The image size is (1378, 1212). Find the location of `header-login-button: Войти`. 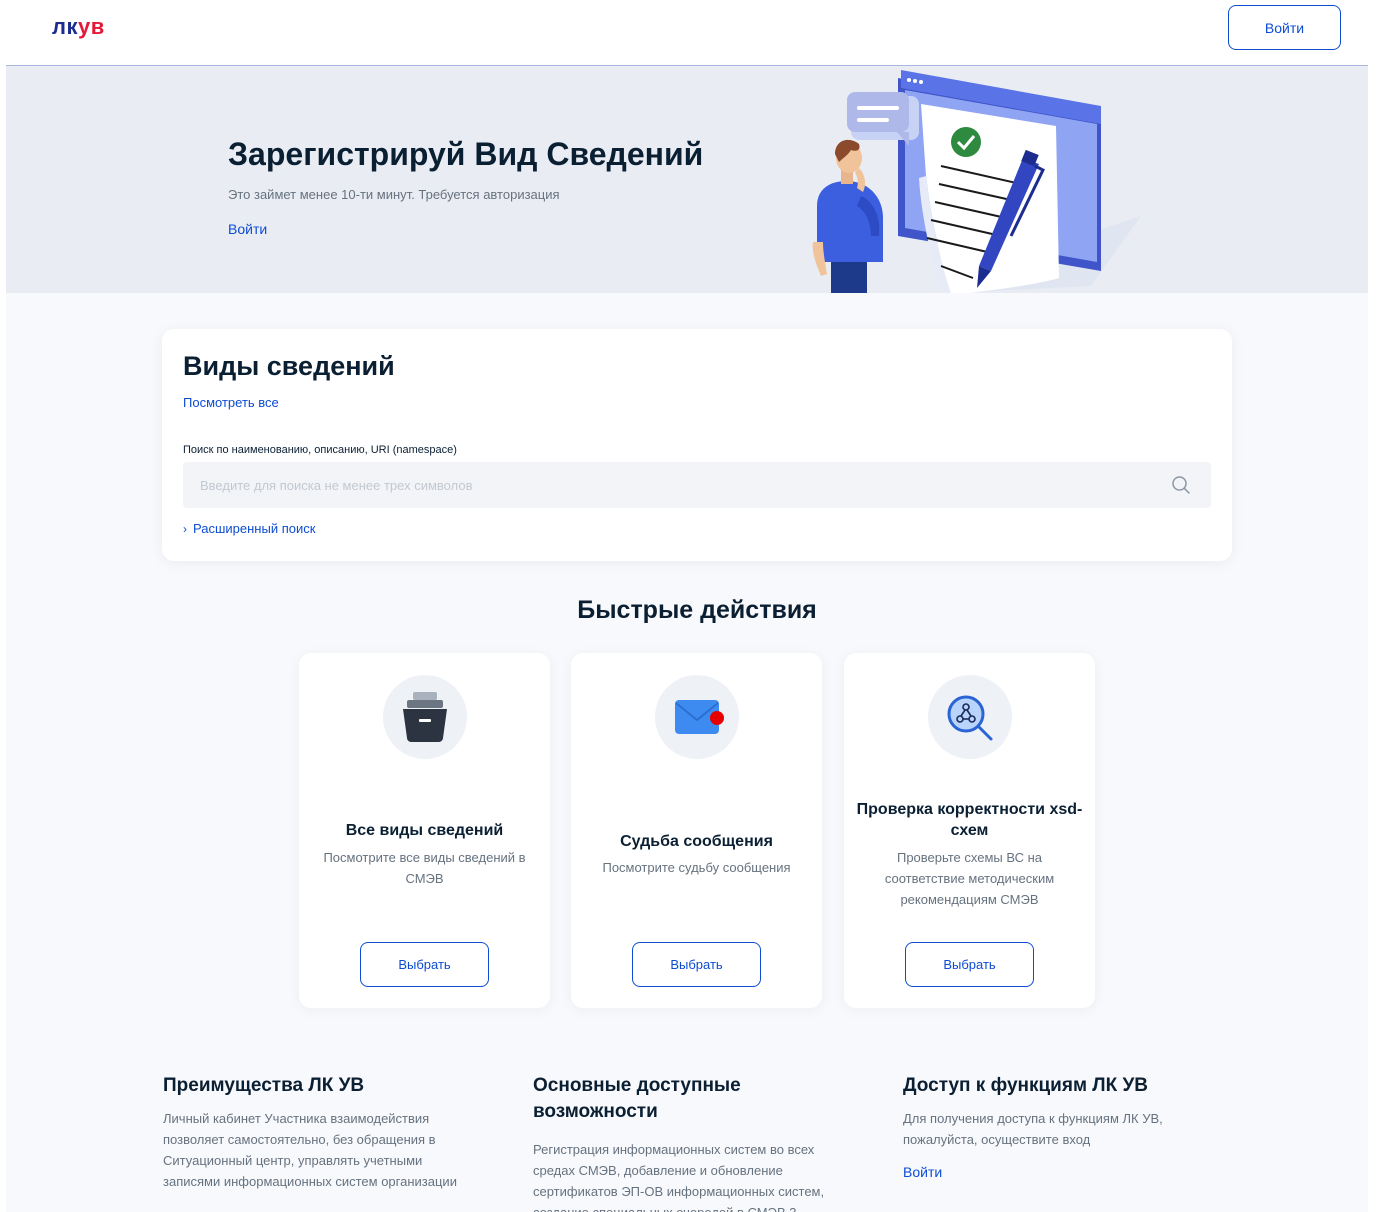

header-login-button: Войти is located at coordinates (1284, 27).